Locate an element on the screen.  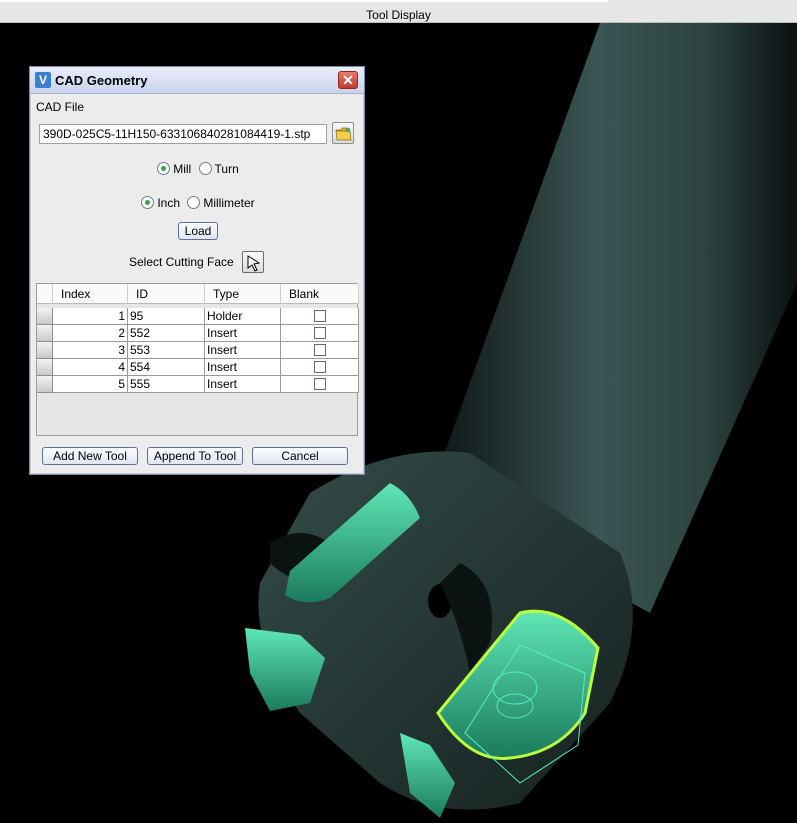
millimeter-radio: Millimeter is located at coordinates (221, 202).